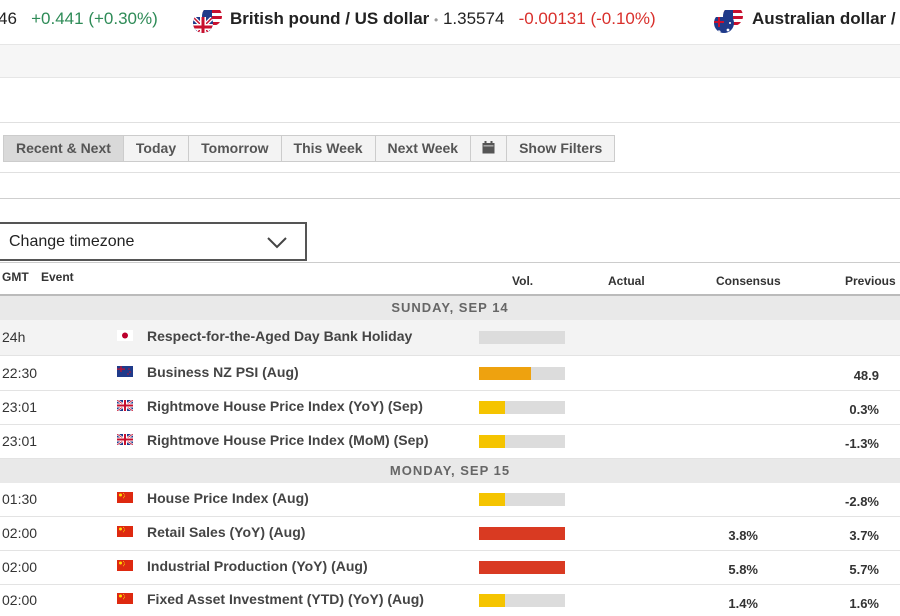 The height and width of the screenshot is (616, 900). What do you see at coordinates (870, 281) in the screenshot?
I see `column-previous: Previous` at bounding box center [870, 281].